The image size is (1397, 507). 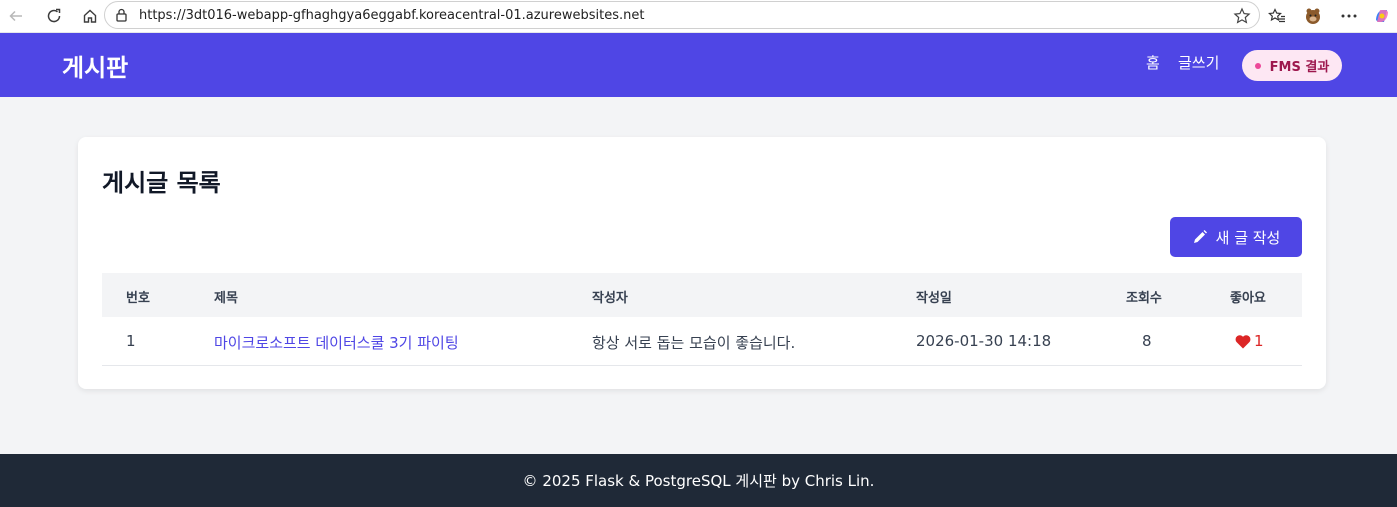 What do you see at coordinates (1198, 62) in the screenshot?
I see `nav-write-link: 글쓰기` at bounding box center [1198, 62].